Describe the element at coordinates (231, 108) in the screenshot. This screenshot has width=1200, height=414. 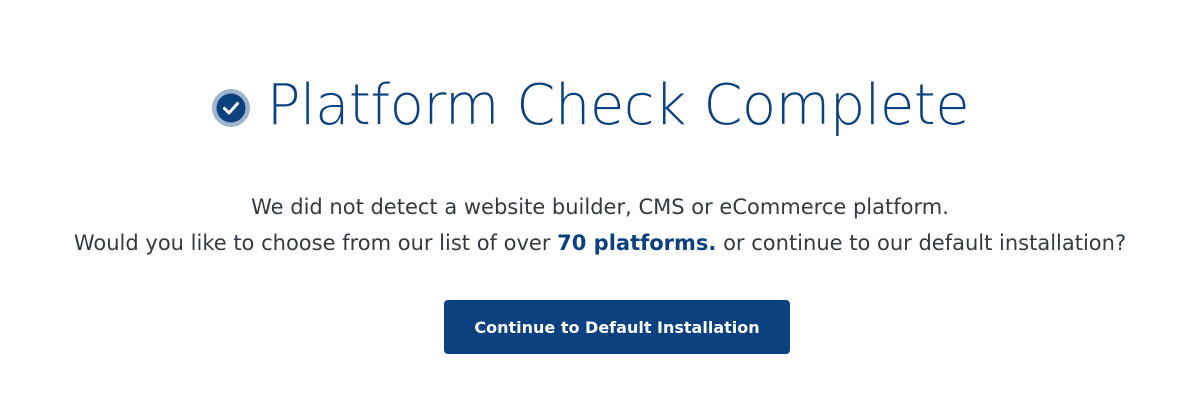
I see `check-circle-icon` at that location.